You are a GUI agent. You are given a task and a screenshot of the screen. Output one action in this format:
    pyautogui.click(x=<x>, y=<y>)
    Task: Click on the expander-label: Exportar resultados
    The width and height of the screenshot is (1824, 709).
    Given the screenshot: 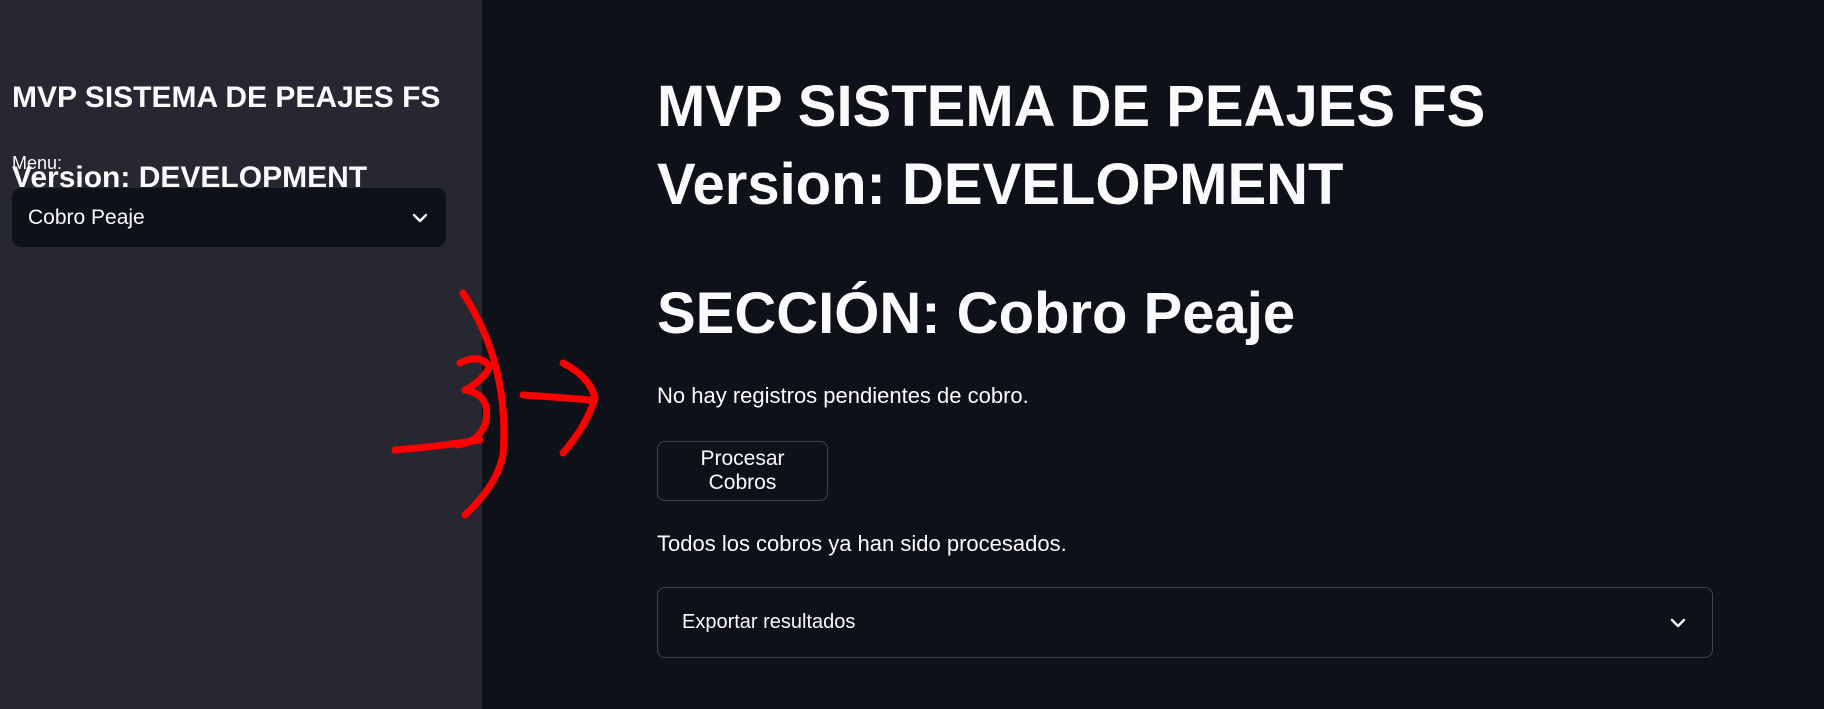 What is the action you would take?
    pyautogui.click(x=769, y=622)
    